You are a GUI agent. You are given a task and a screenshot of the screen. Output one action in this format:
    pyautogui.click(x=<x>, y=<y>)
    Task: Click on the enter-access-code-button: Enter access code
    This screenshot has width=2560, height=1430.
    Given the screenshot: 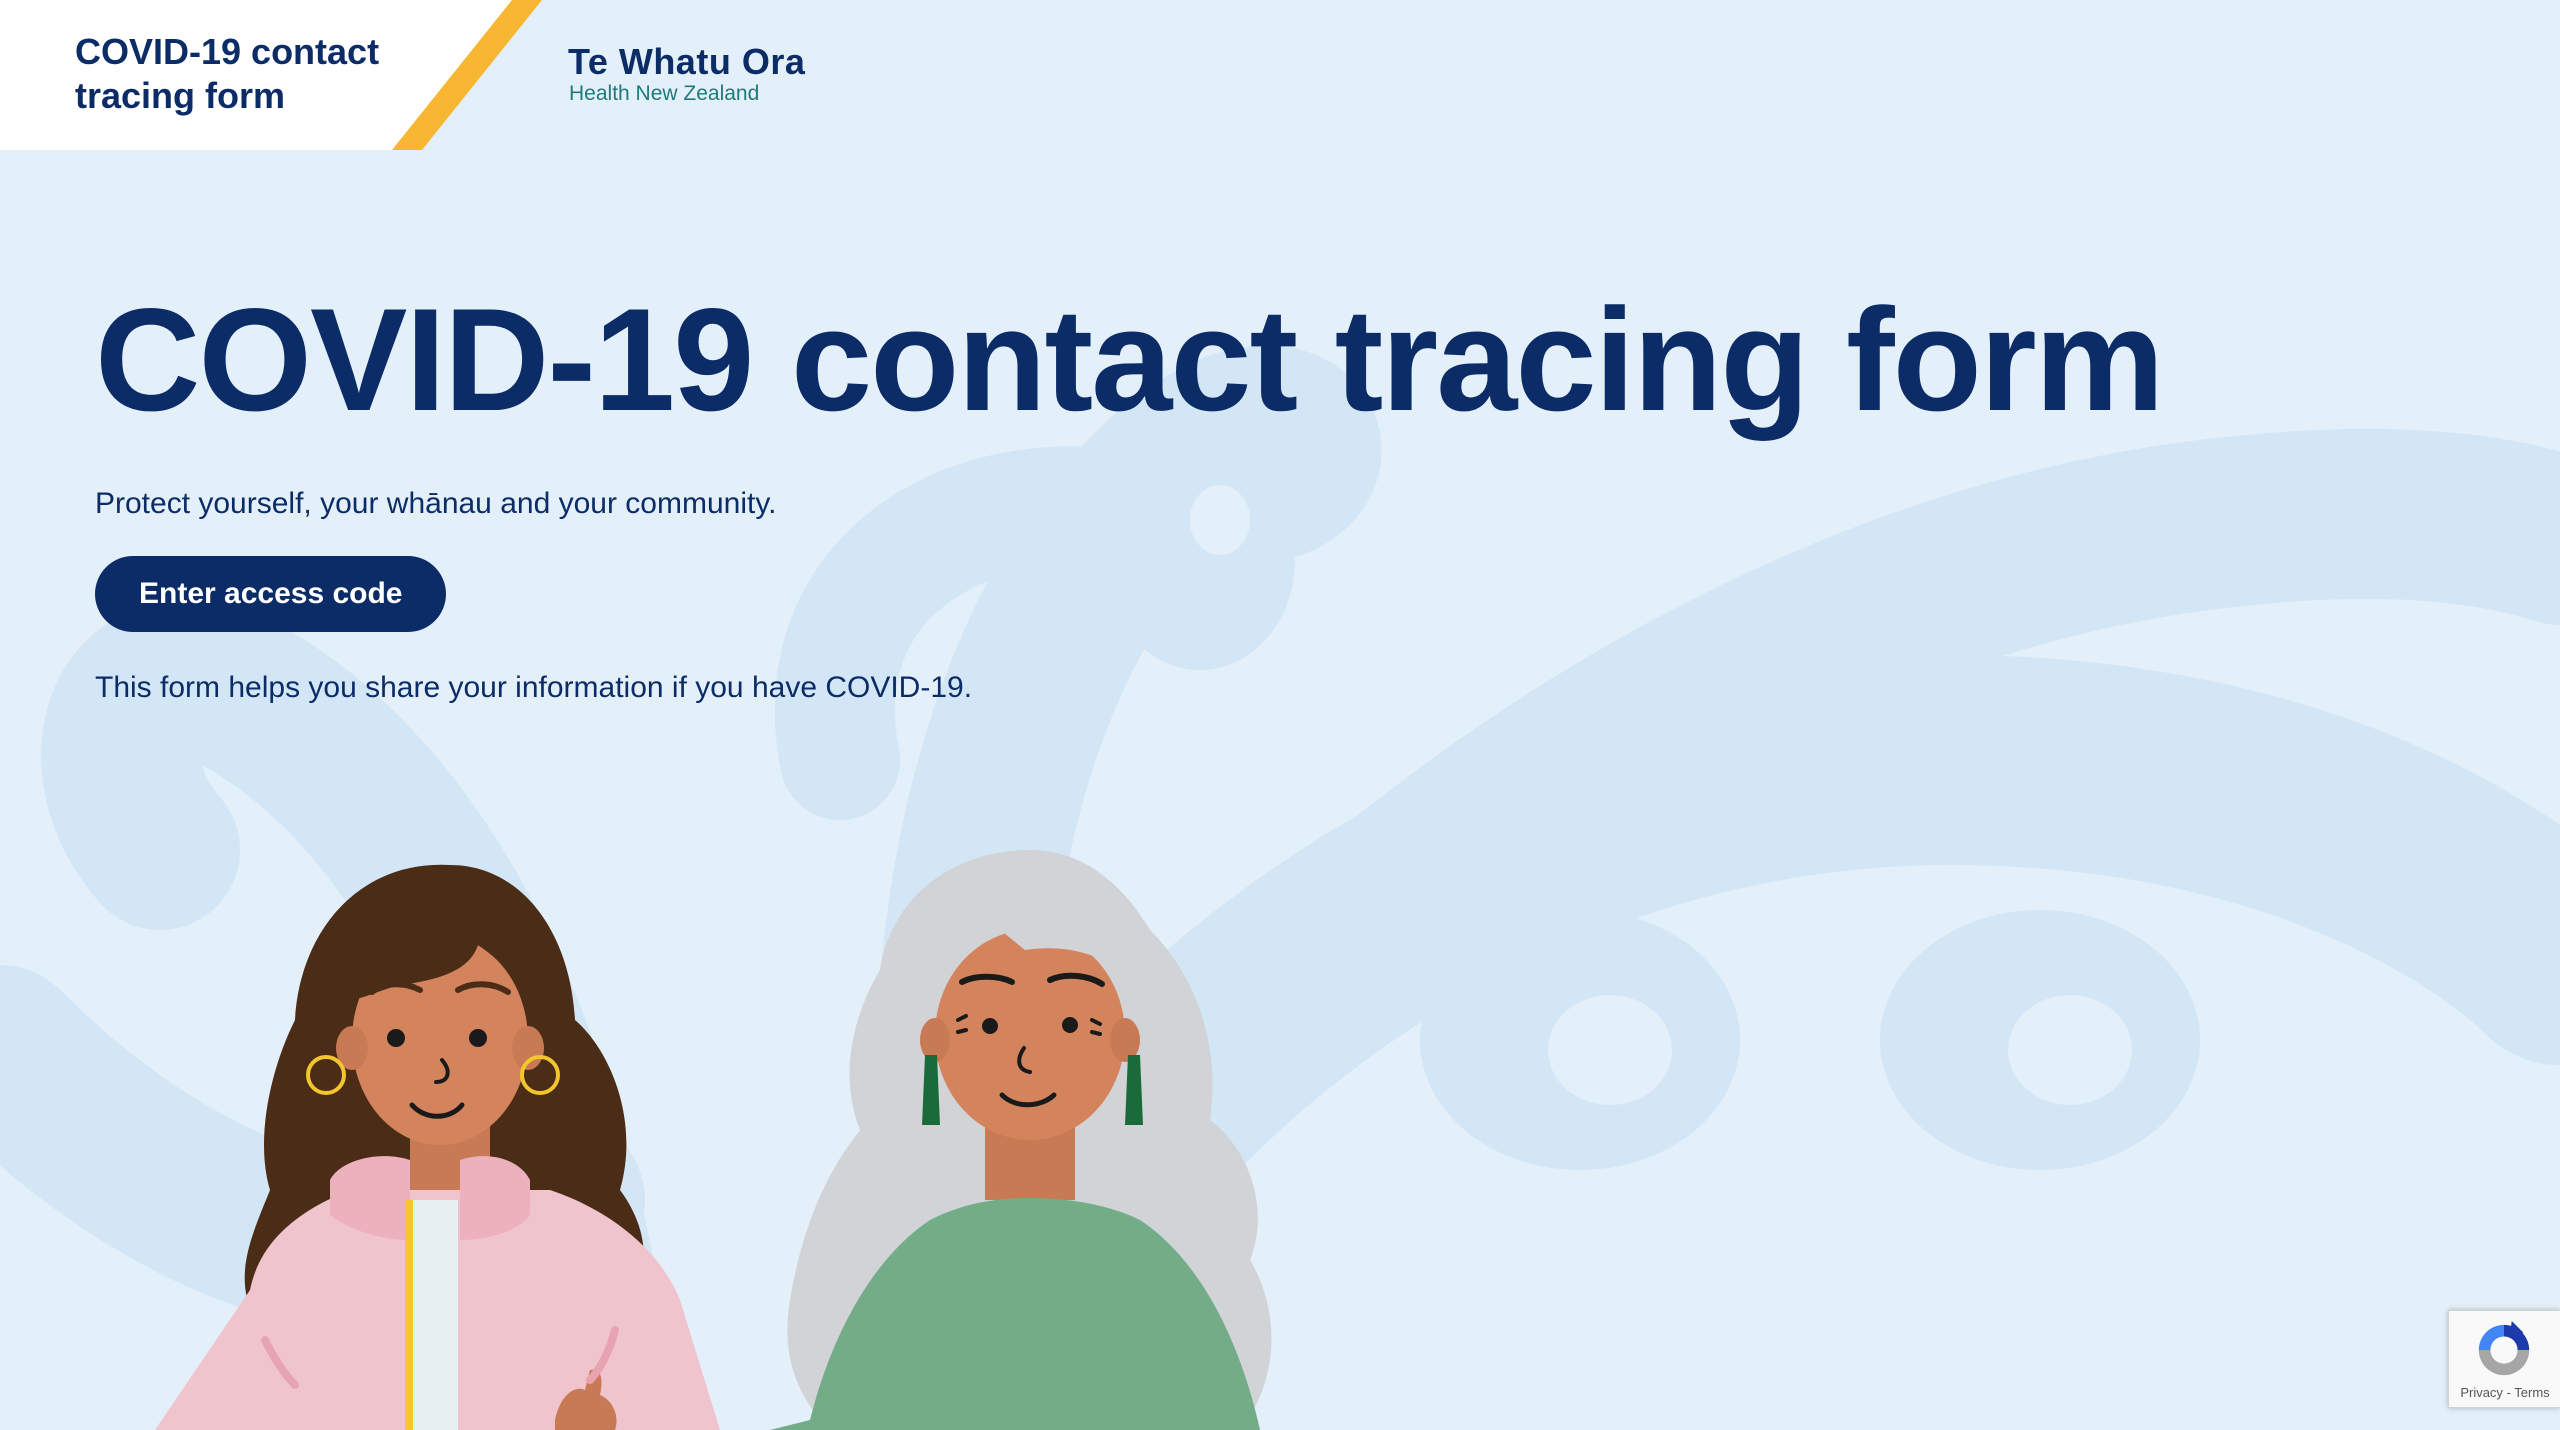 What is the action you would take?
    pyautogui.click(x=271, y=594)
    